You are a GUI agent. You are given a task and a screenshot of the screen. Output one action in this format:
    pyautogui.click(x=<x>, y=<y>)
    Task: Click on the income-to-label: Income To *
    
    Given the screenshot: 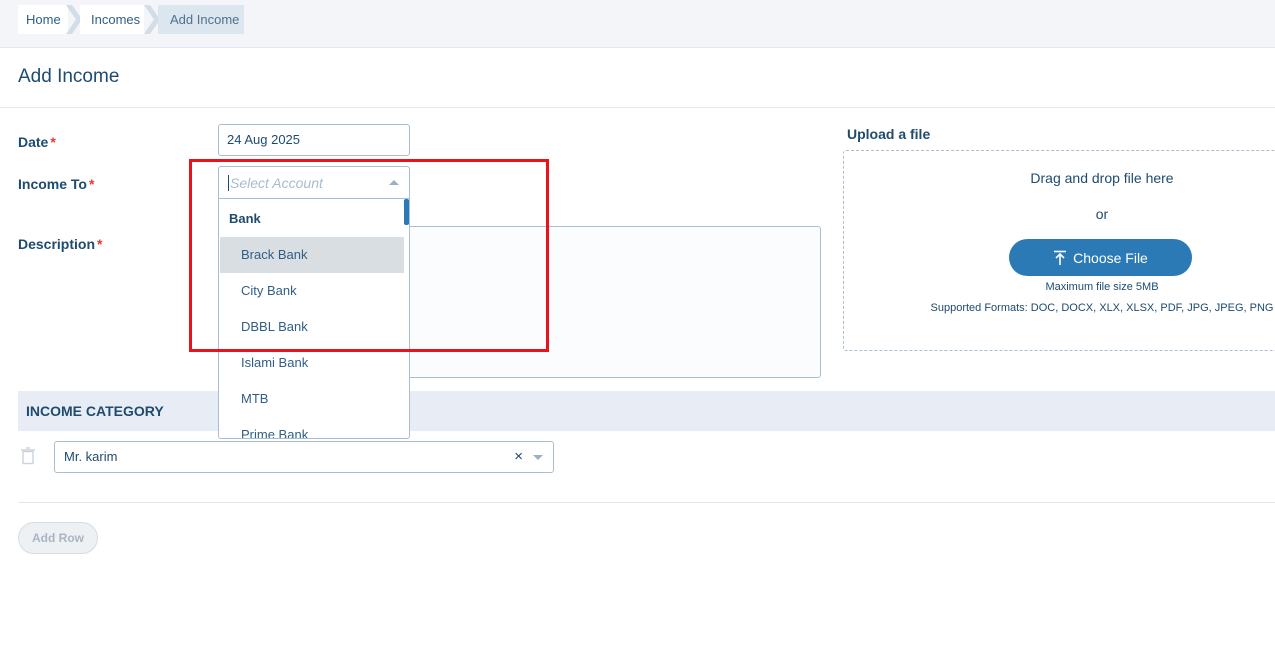 What is the action you would take?
    pyautogui.click(x=56, y=184)
    